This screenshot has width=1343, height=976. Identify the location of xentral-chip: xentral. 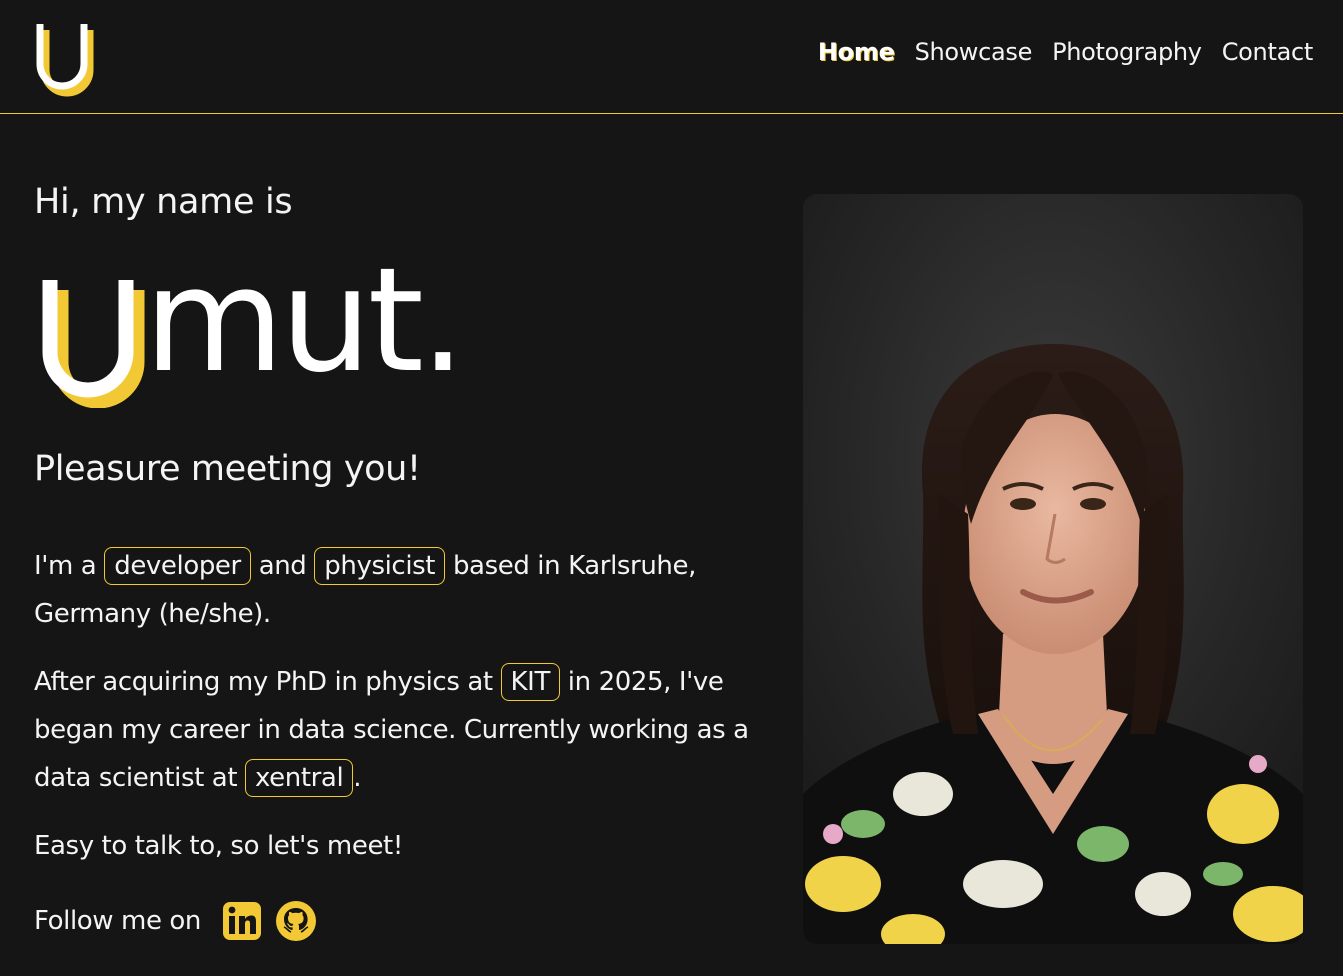
(299, 778).